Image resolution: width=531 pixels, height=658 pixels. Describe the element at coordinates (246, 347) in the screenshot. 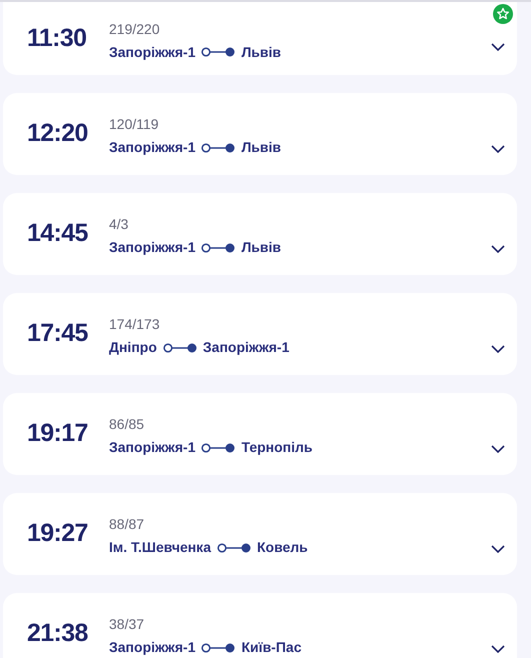

I see `arrival-station: Запоріжжя-1` at that location.